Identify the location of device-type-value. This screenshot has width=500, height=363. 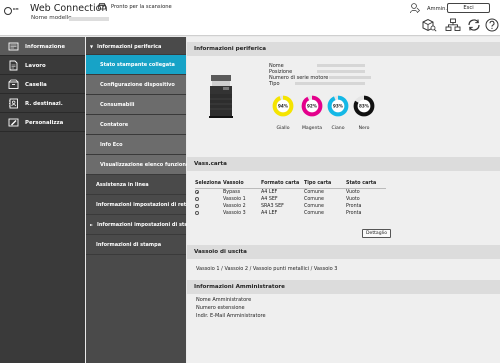
(330, 83).